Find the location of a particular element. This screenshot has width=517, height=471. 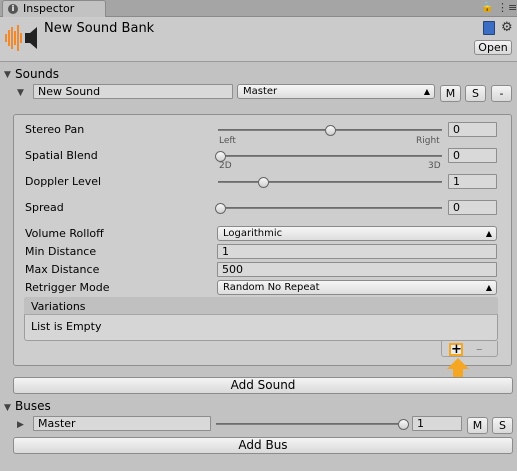

mute-button: M is located at coordinates (450, 93).